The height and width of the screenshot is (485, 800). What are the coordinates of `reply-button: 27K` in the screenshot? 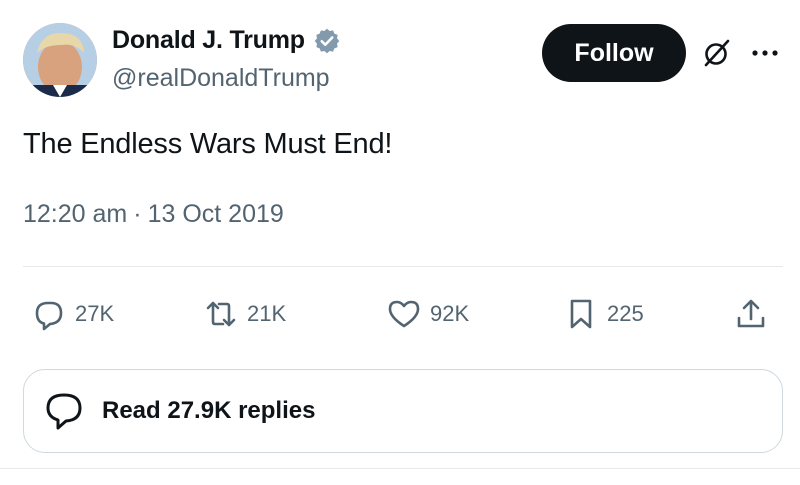 It's located at (72, 314).